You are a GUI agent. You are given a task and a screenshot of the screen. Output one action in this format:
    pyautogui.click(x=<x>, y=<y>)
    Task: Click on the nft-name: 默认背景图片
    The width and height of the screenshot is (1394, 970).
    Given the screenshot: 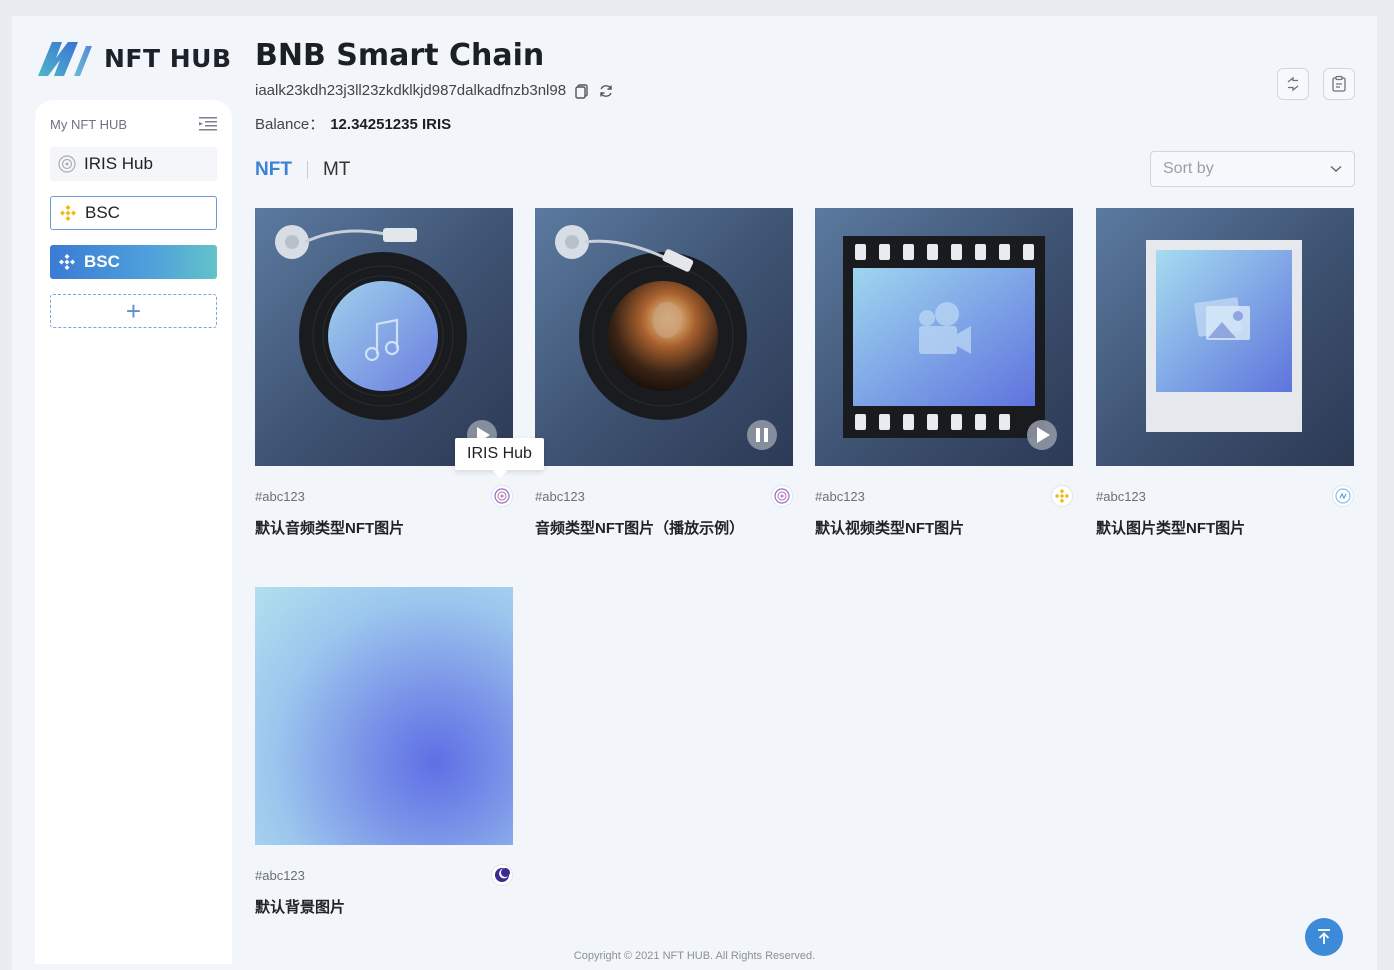 What is the action you would take?
    pyautogui.click(x=300, y=907)
    